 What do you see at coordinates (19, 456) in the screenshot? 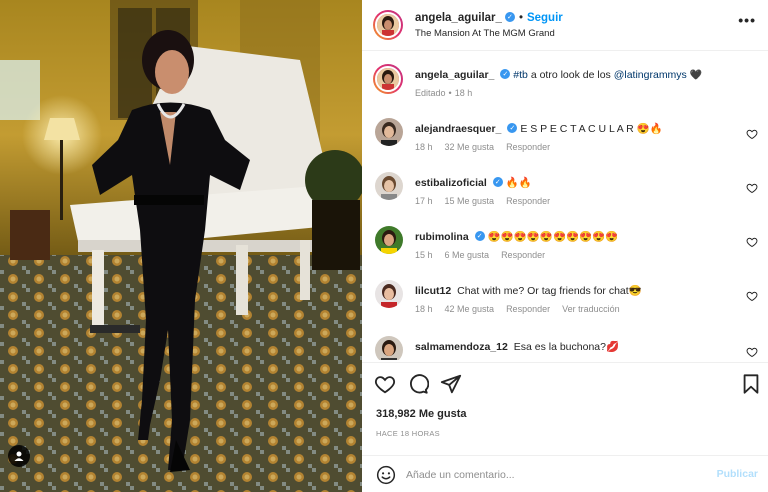
I see `tag-user-icon` at bounding box center [19, 456].